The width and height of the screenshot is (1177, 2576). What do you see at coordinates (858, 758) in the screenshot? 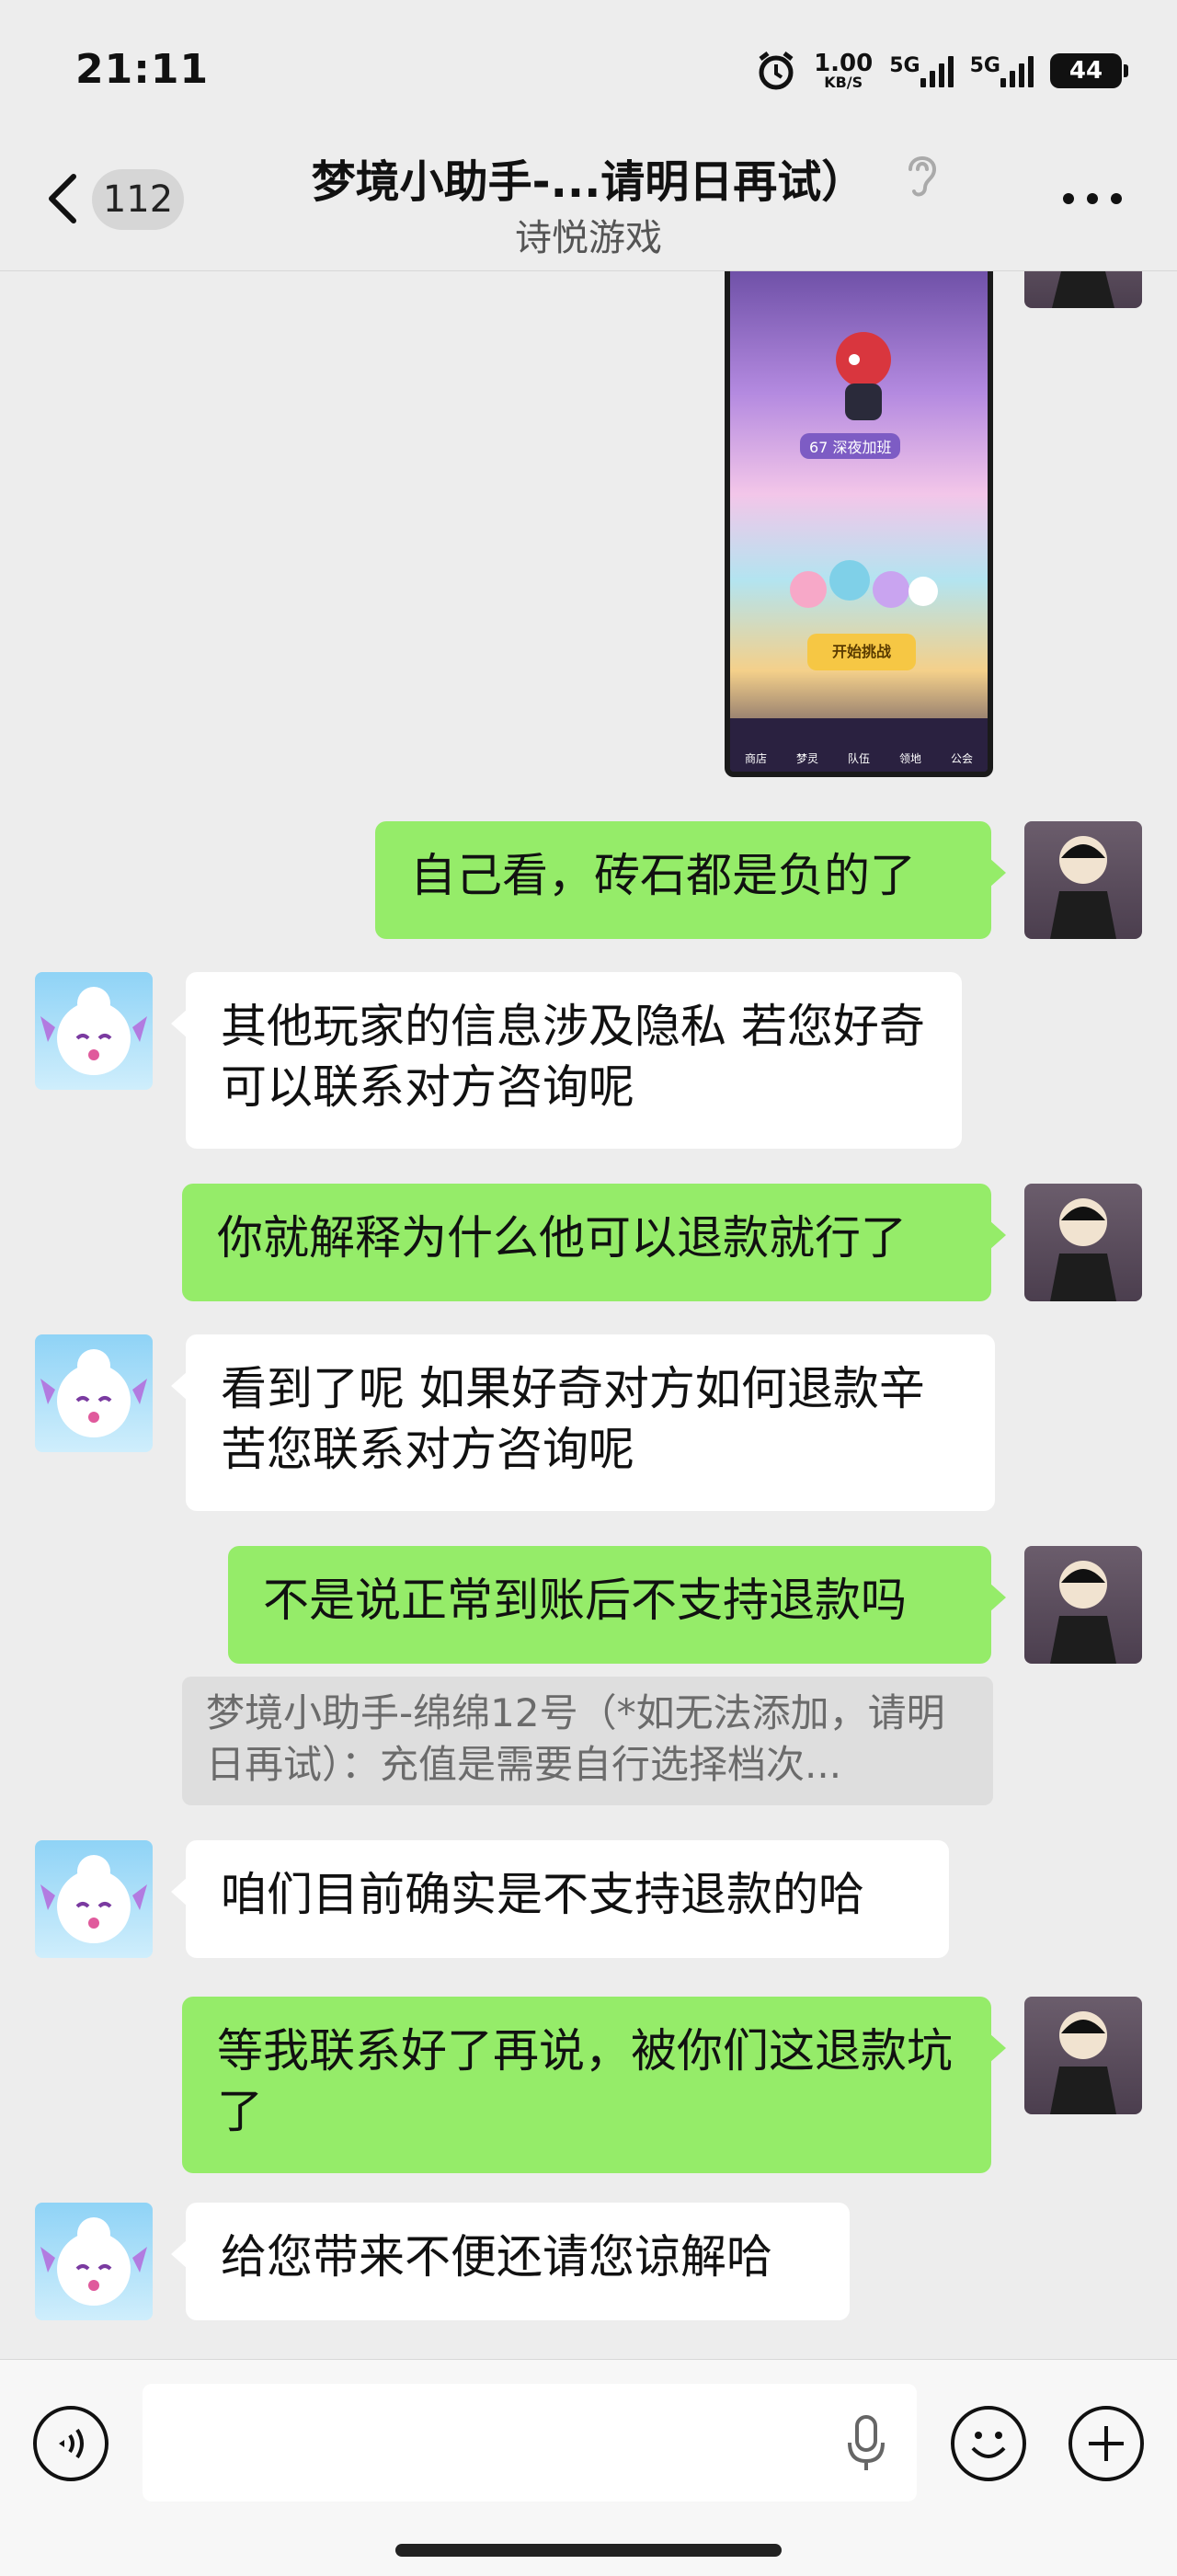
I see `screenshot-nav-item: 队伍` at bounding box center [858, 758].